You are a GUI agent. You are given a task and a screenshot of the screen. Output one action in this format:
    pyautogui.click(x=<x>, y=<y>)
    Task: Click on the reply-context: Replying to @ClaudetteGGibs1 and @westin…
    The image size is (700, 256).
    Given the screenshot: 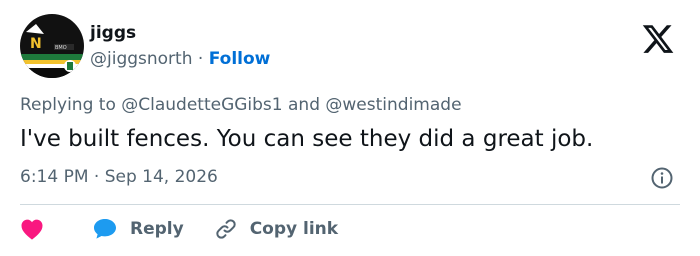 What is the action you would take?
    pyautogui.click(x=241, y=105)
    